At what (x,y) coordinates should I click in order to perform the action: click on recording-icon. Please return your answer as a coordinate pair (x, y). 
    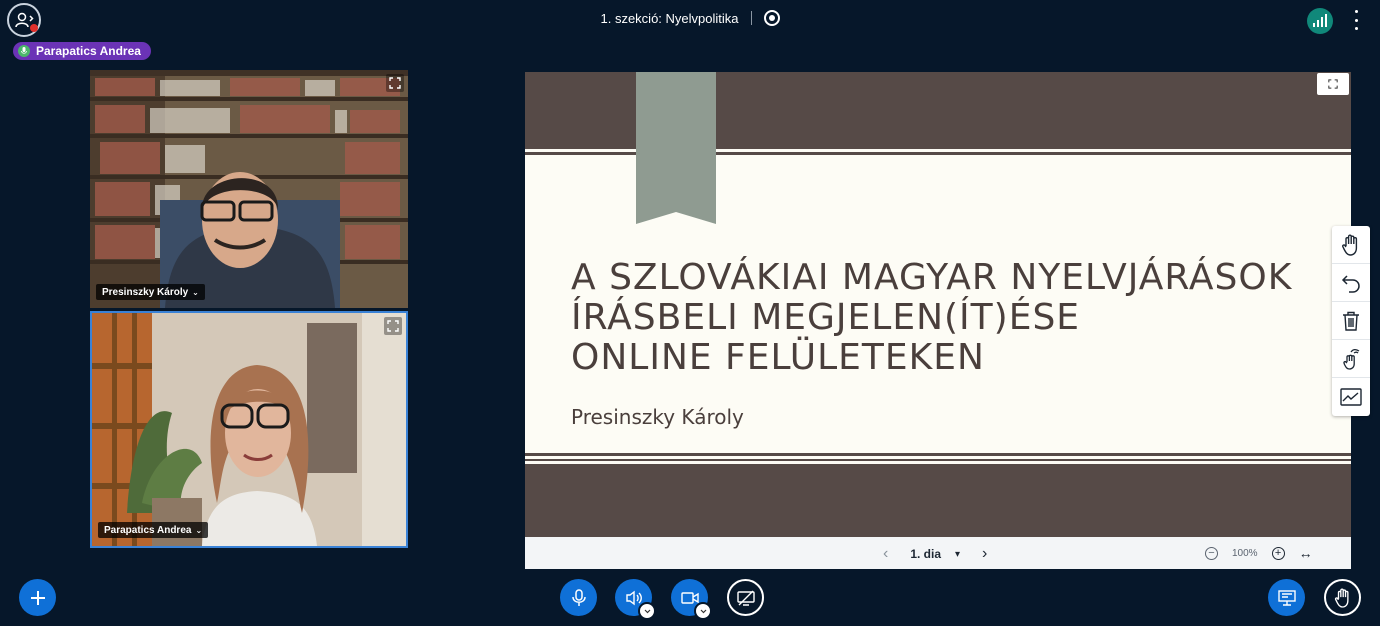
    Looking at the image, I should click on (771, 18).